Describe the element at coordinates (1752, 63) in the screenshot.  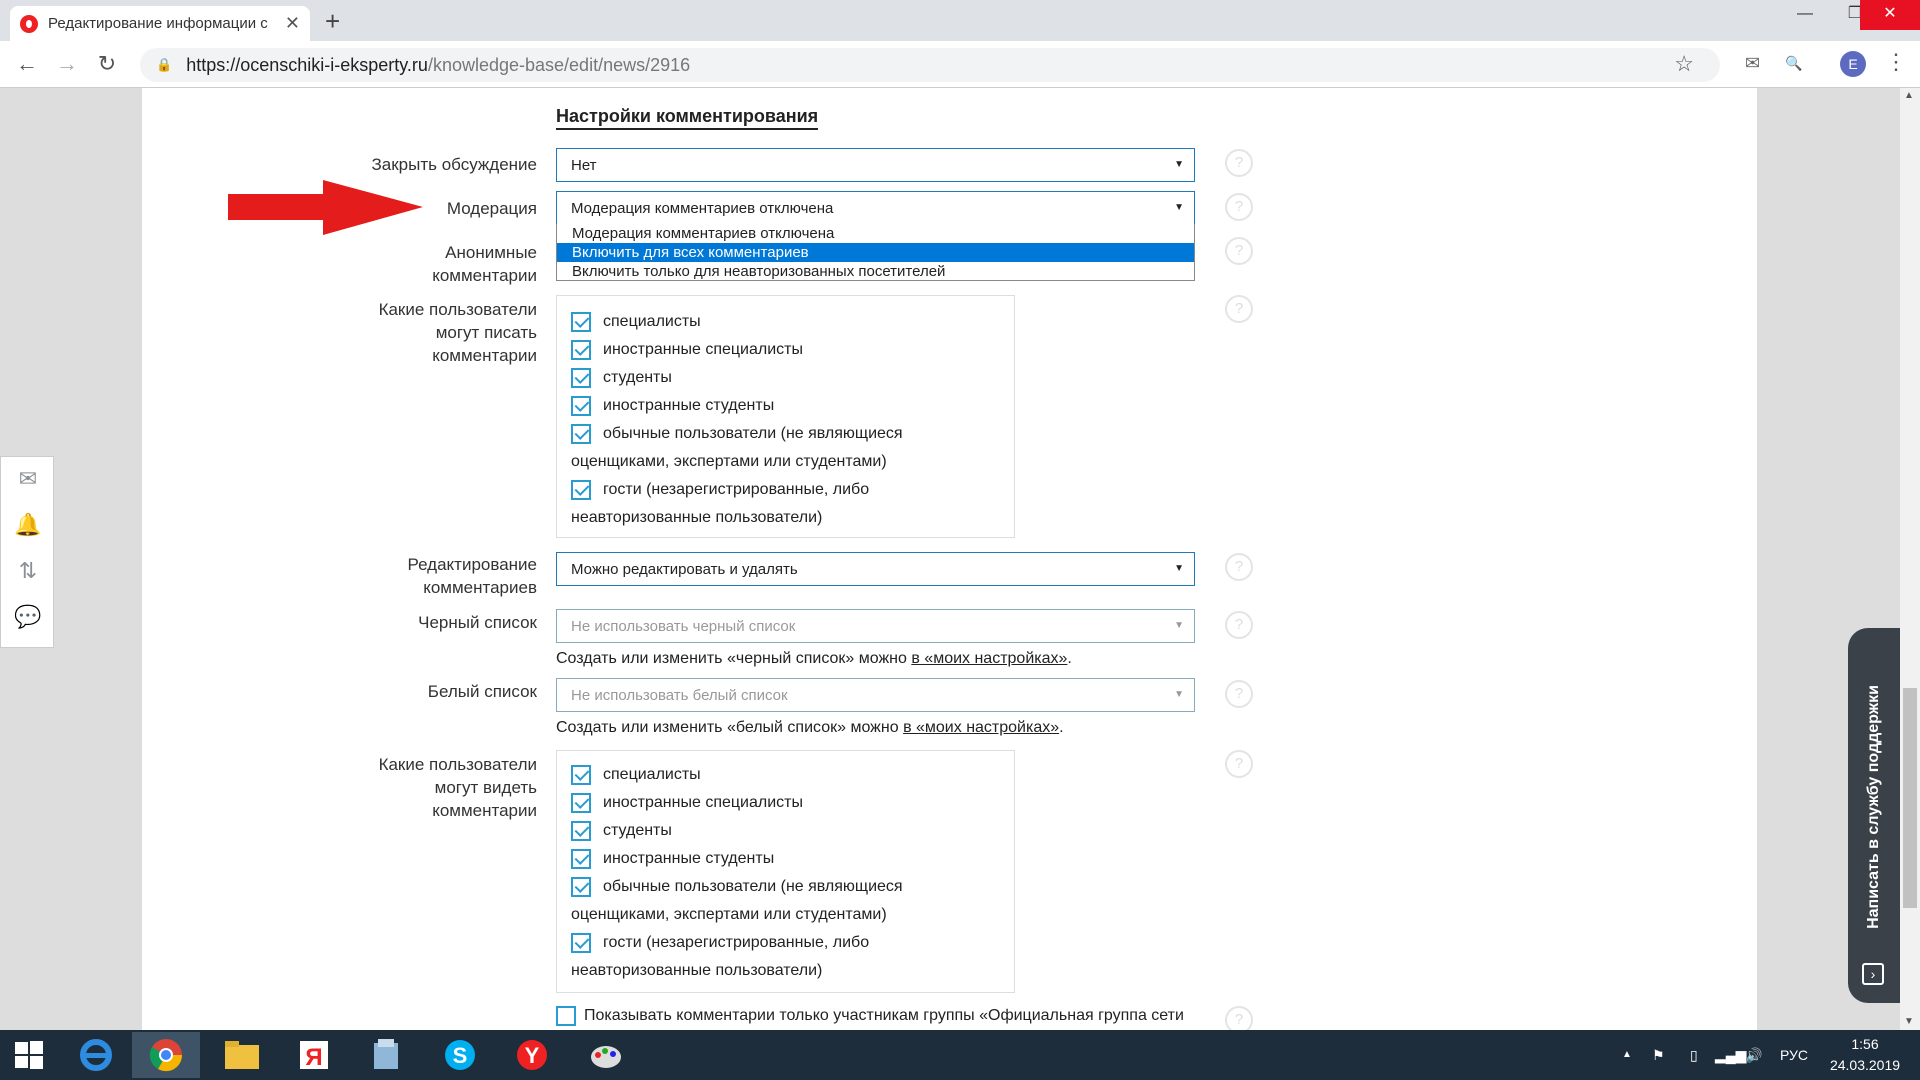
I see `mail-extension-icon: ✉` at that location.